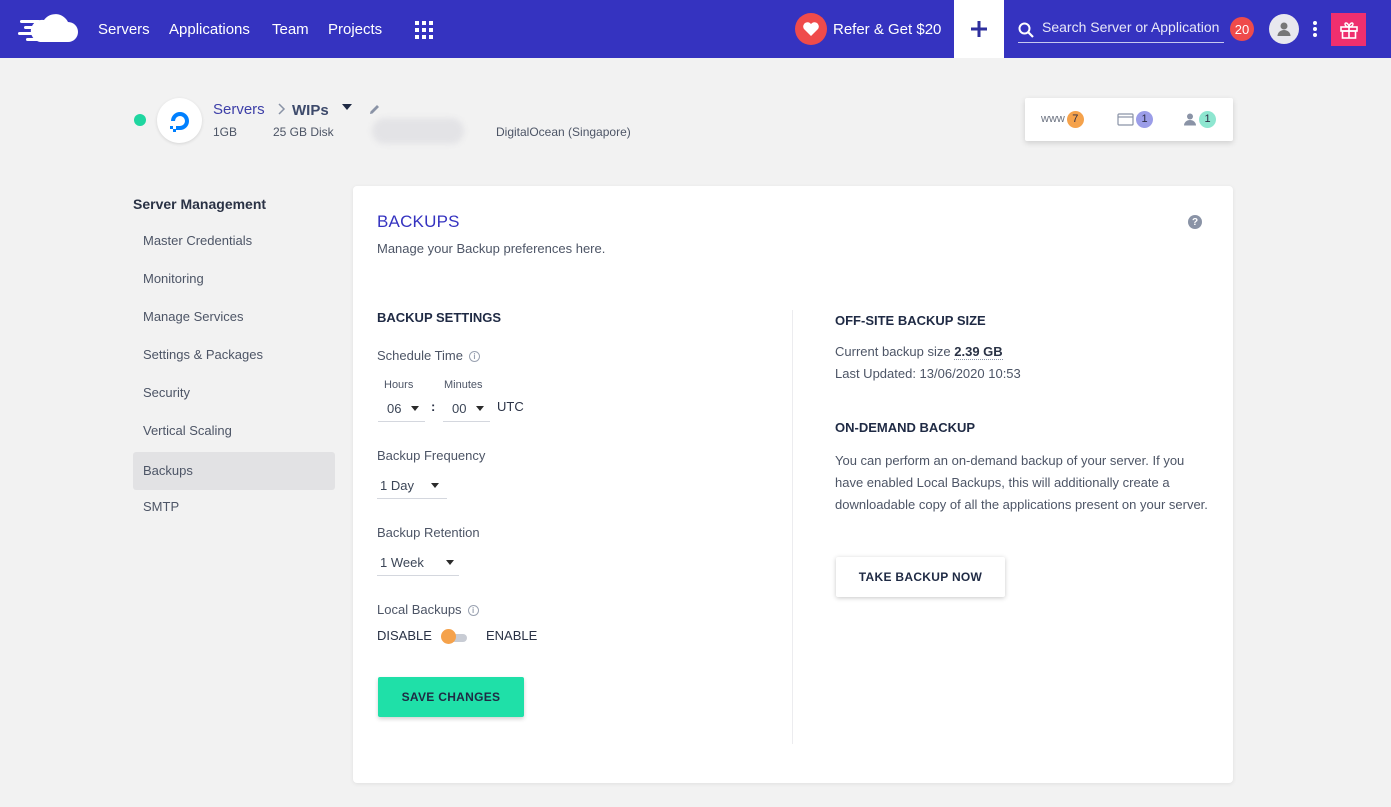 This screenshot has height=807, width=1391. Describe the element at coordinates (428, 609) in the screenshot. I see `local-backups-label: Local Backups i` at that location.